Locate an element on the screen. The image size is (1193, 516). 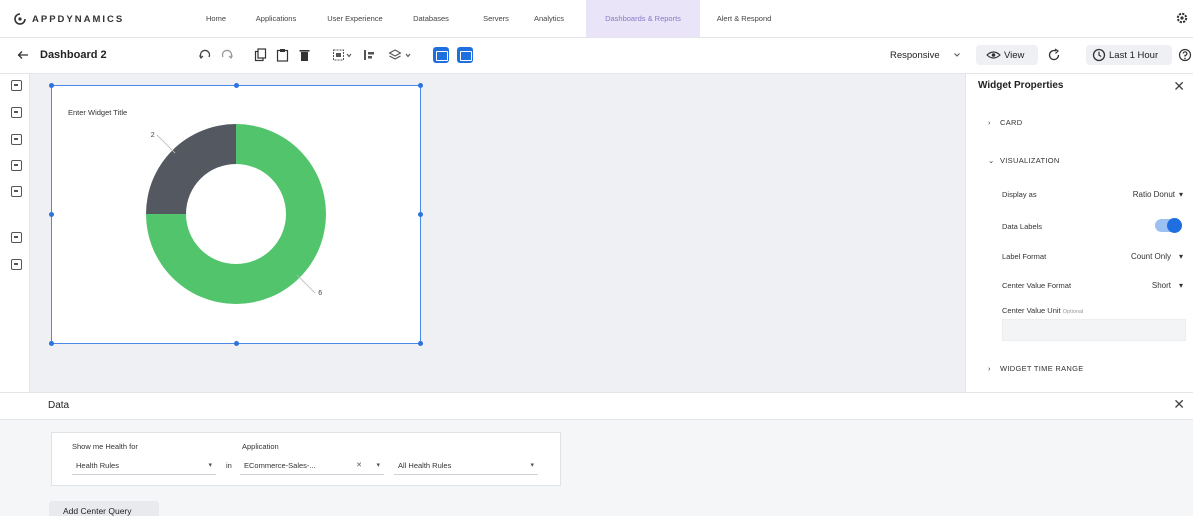
align-dropdown-icon is located at coordinates (343, 55).